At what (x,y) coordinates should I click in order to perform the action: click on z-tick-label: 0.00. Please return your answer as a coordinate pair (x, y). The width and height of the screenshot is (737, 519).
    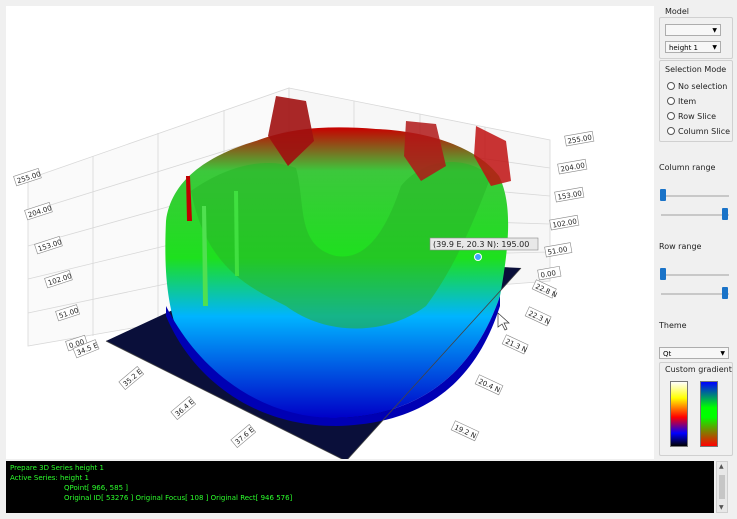
    Looking at the image, I should click on (548, 274).